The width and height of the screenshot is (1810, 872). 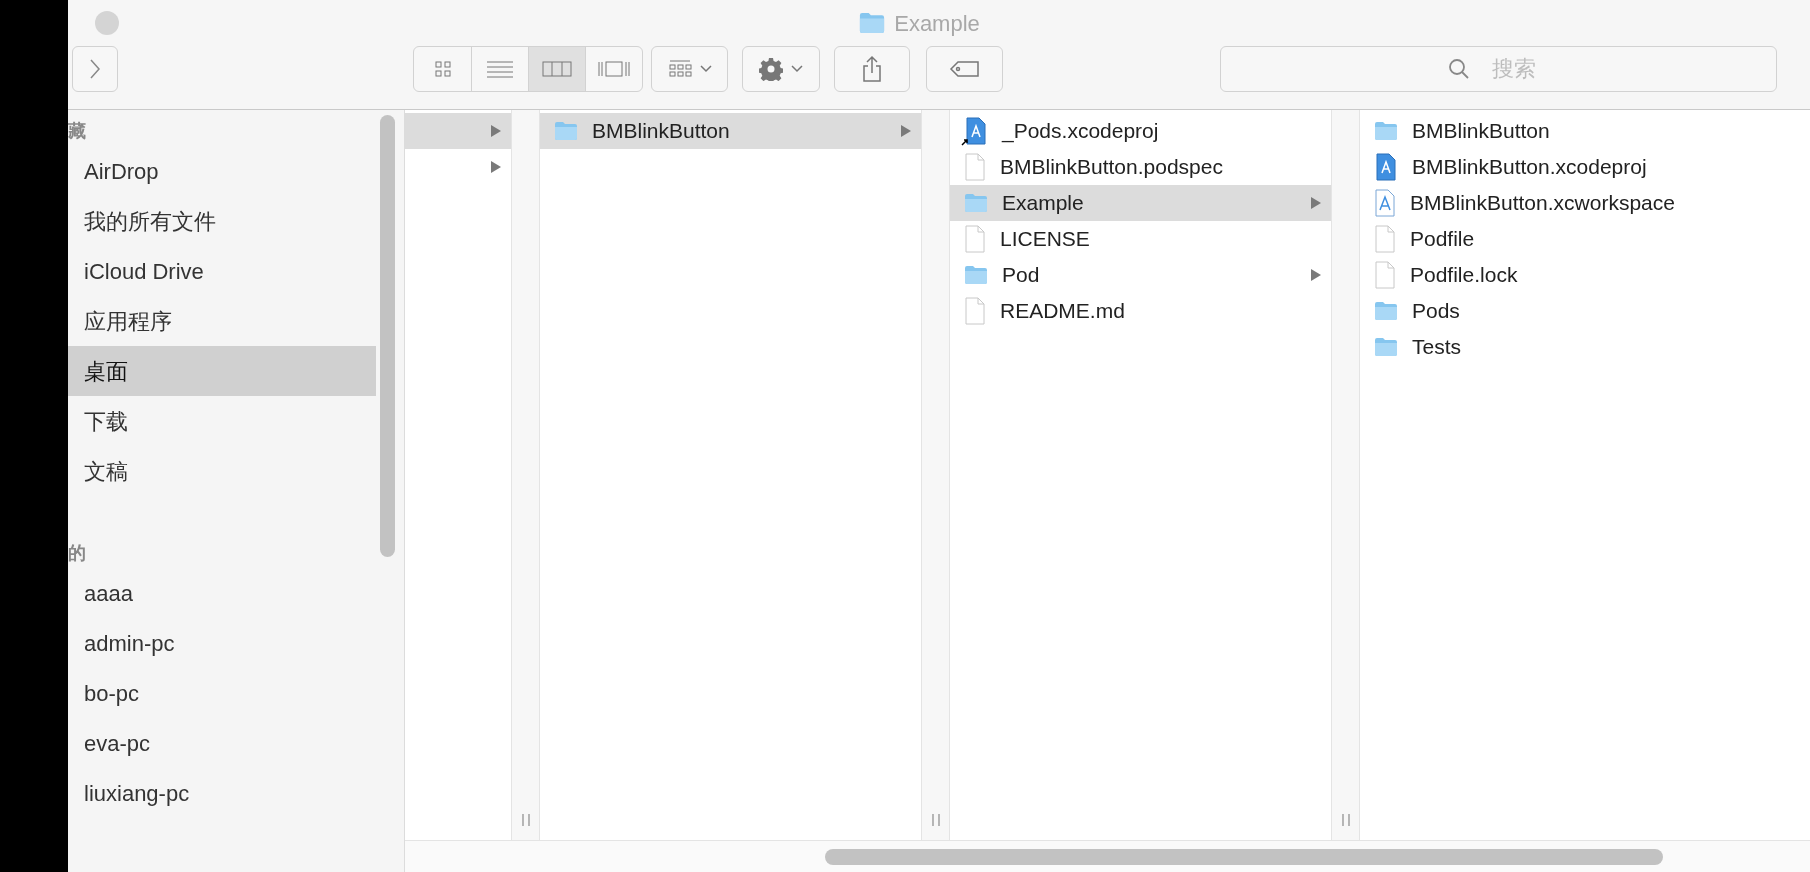 I want to click on file-row: LICENSE, so click(x=1140, y=239).